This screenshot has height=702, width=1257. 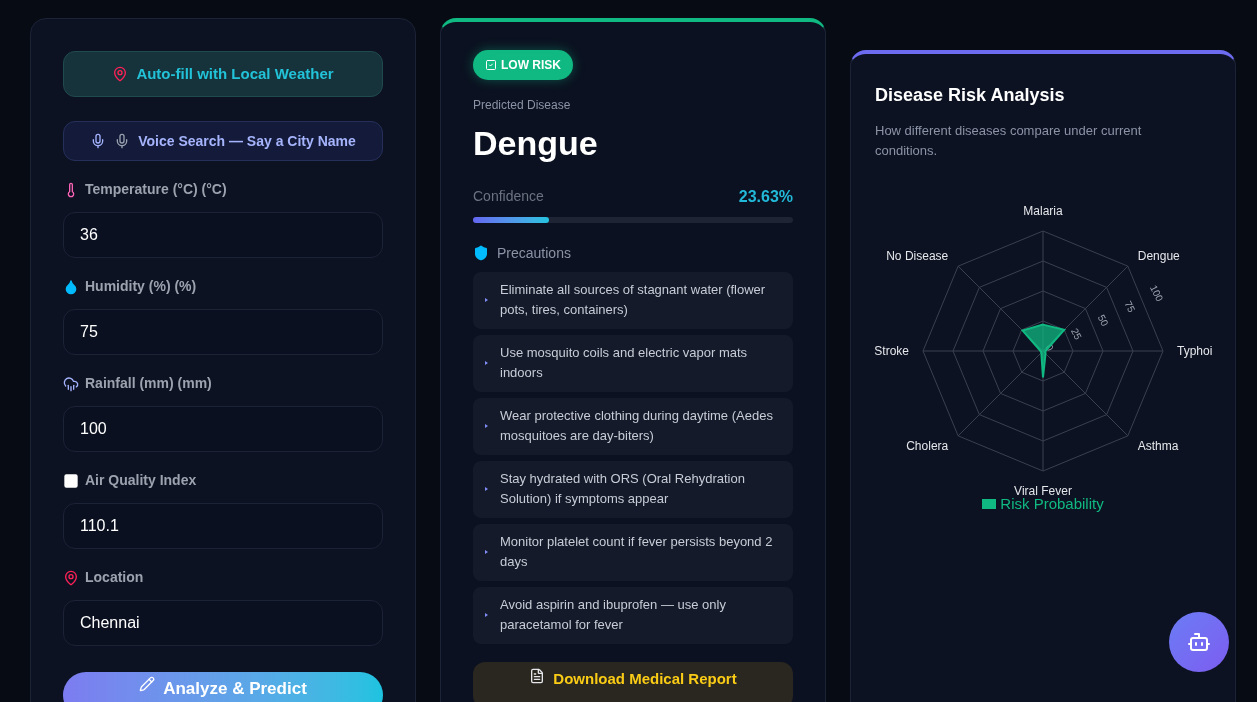 What do you see at coordinates (148, 383) in the screenshot?
I see `field-label: Rainfall (mm) (mm)` at bounding box center [148, 383].